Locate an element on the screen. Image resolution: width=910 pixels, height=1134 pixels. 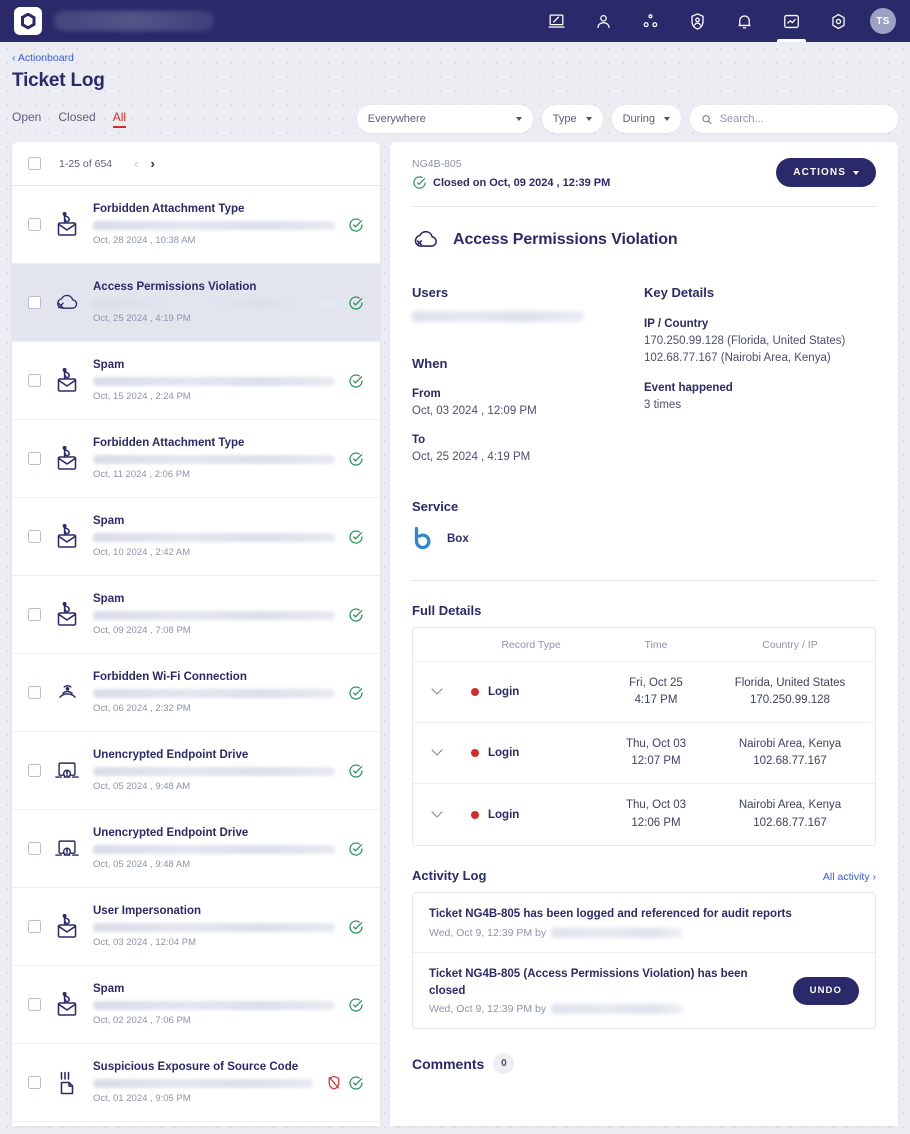
users-icon is located at coordinates (603, 21).